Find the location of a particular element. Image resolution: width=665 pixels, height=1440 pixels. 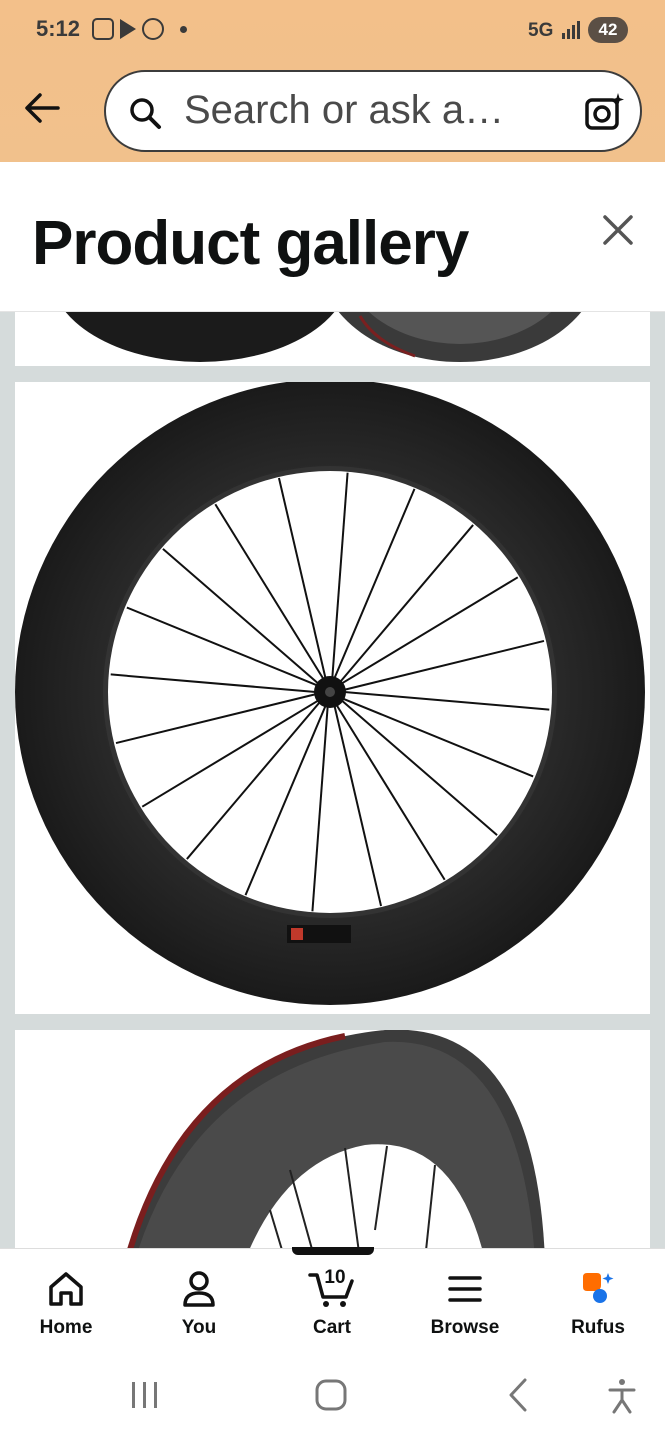

wheel-angle-image is located at coordinates (336, 1139).